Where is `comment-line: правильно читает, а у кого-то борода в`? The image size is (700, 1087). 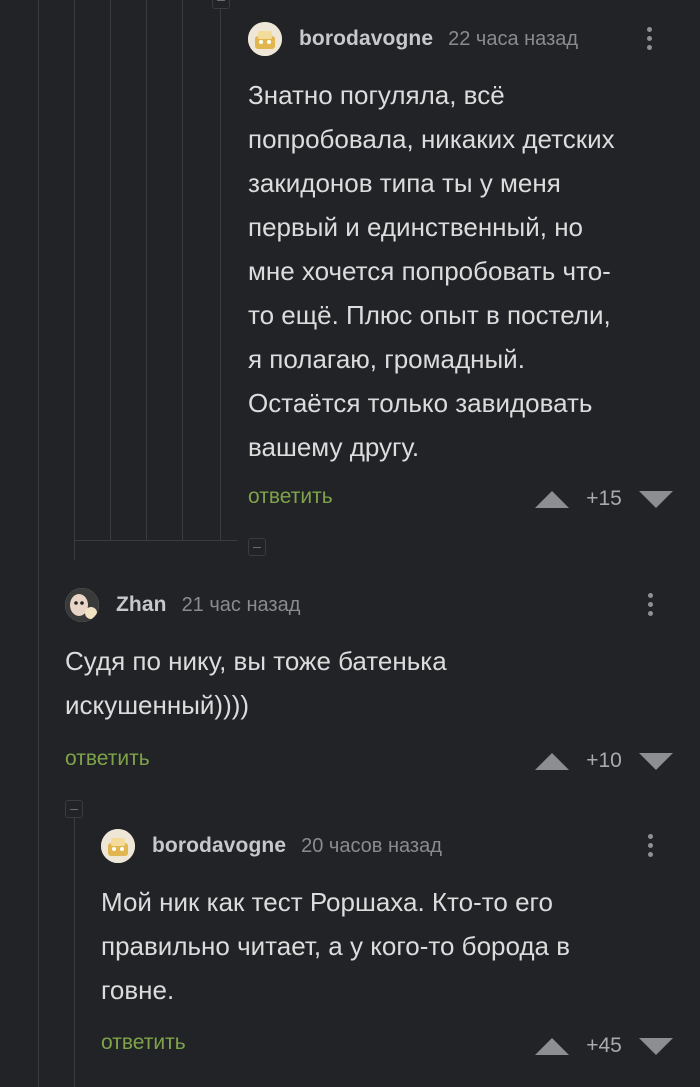
comment-line: правильно читает, а у кого-то борода в is located at coordinates (336, 946).